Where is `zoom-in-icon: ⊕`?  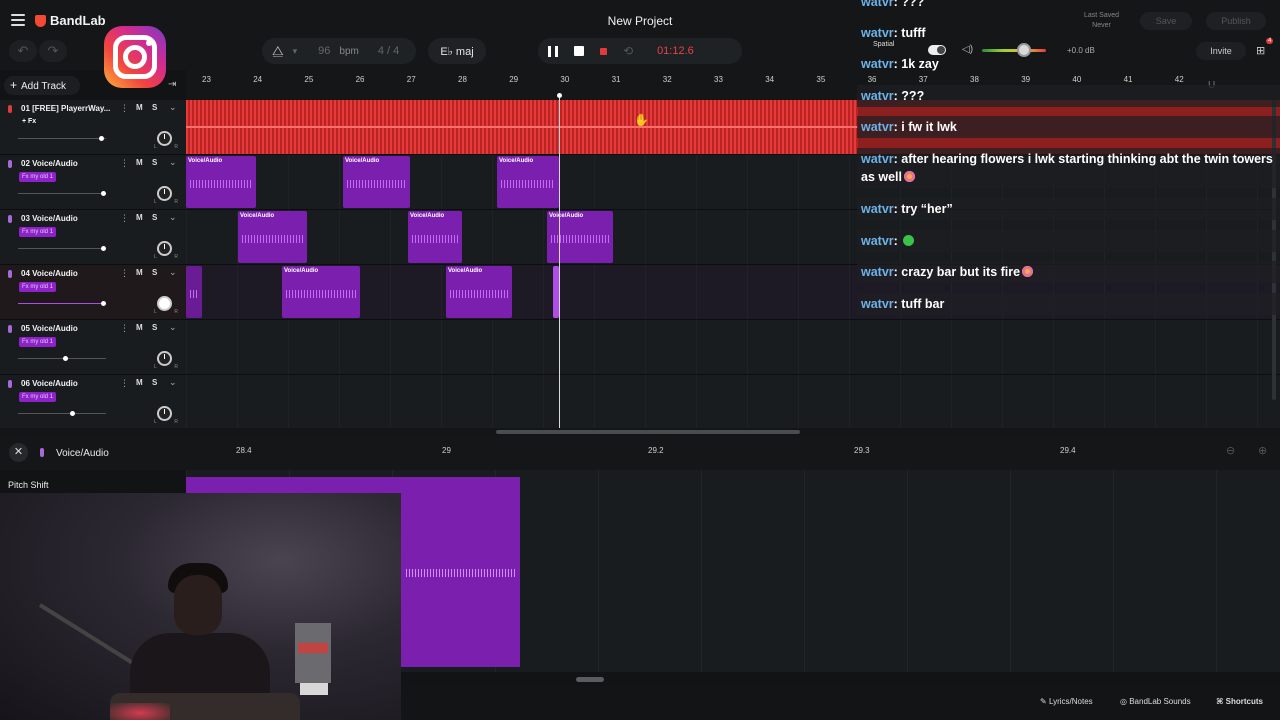 zoom-in-icon: ⊕ is located at coordinates (1262, 450).